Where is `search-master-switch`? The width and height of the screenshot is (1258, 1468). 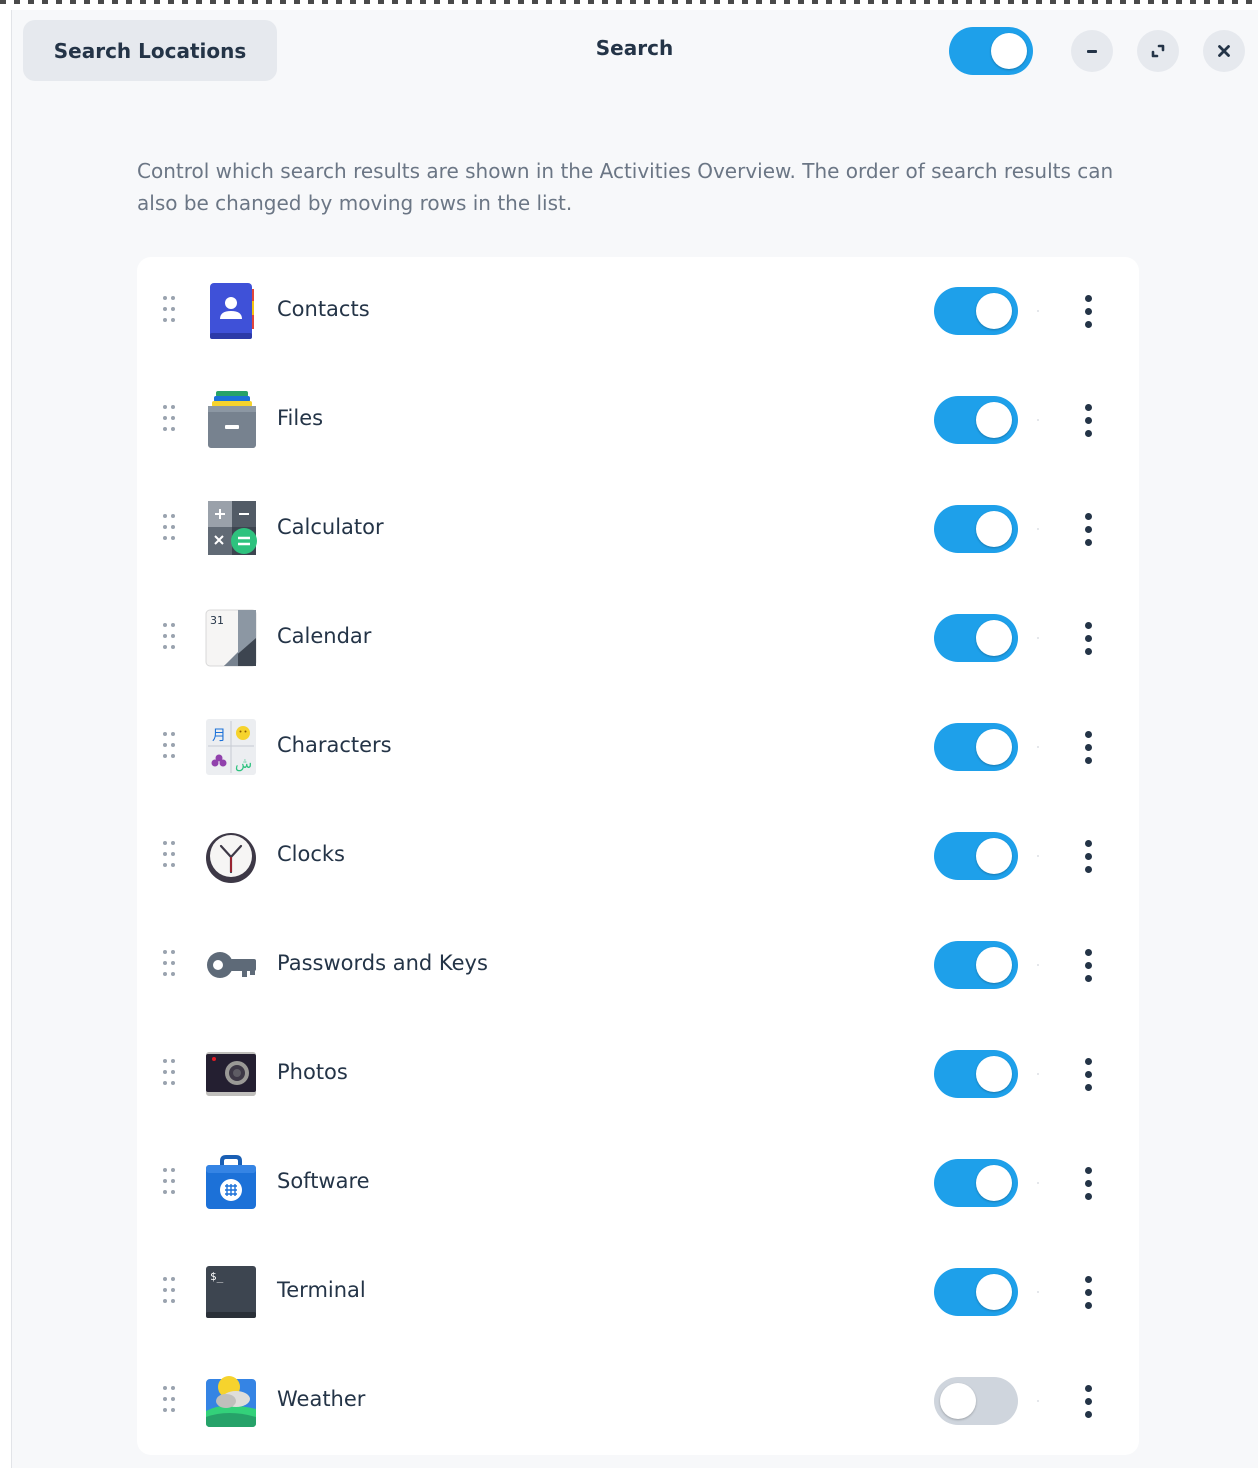
search-master-switch is located at coordinates (991, 51).